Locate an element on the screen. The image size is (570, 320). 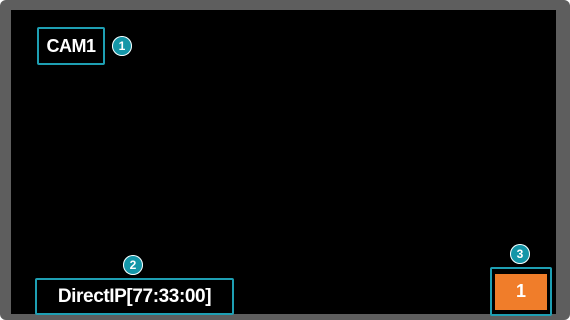
channel-number-badge: 1 is located at coordinates (521, 291).